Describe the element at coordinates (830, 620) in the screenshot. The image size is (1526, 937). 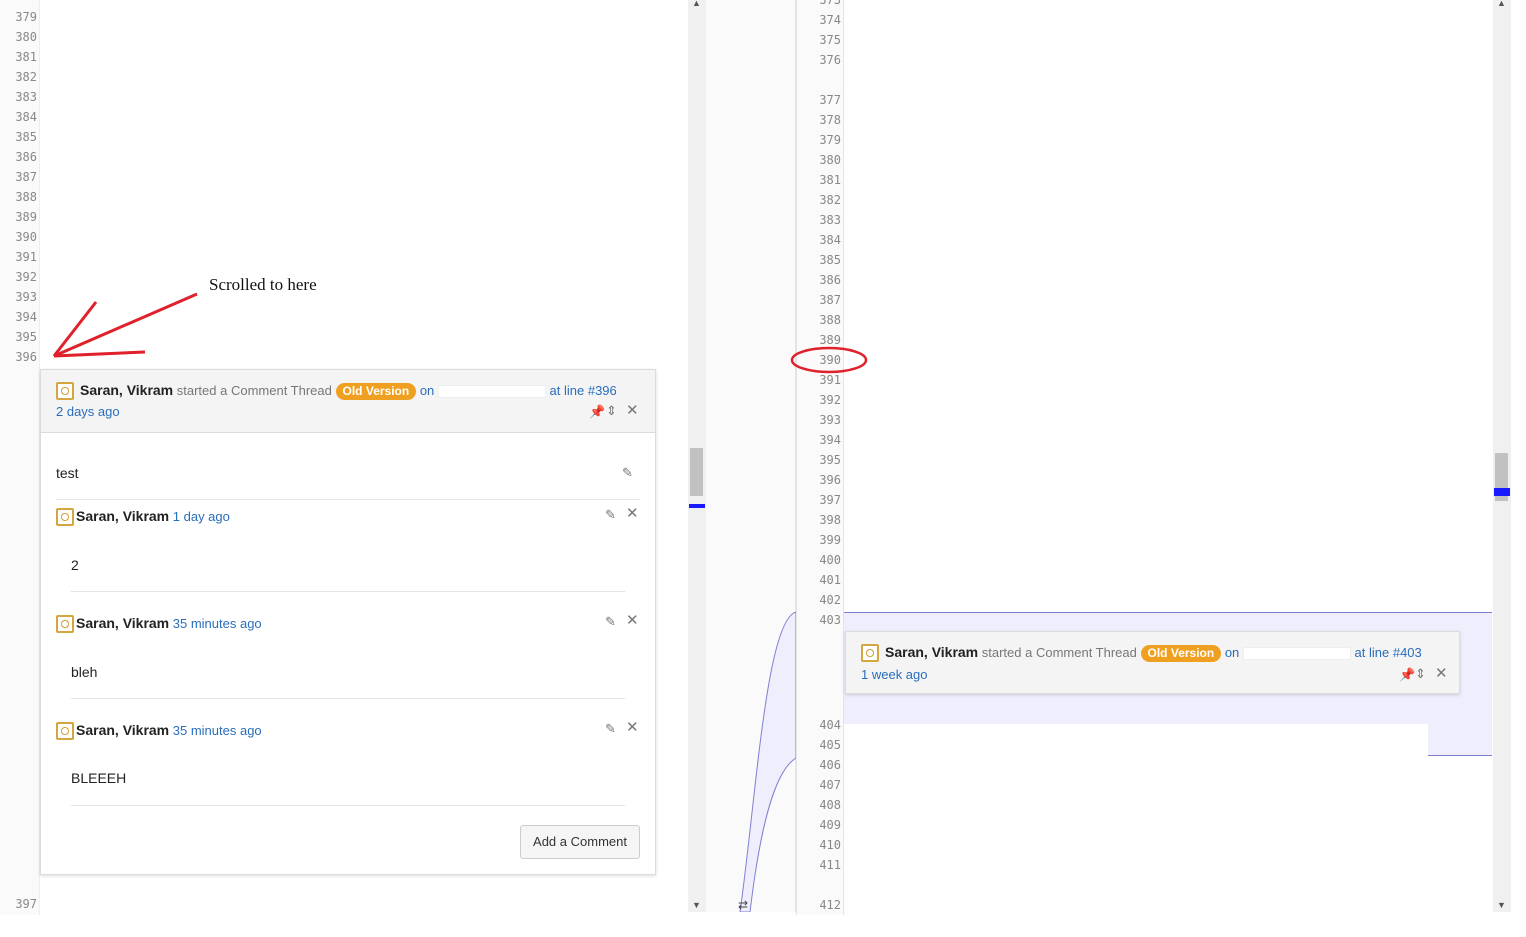
I see `line-number: 403` at that location.